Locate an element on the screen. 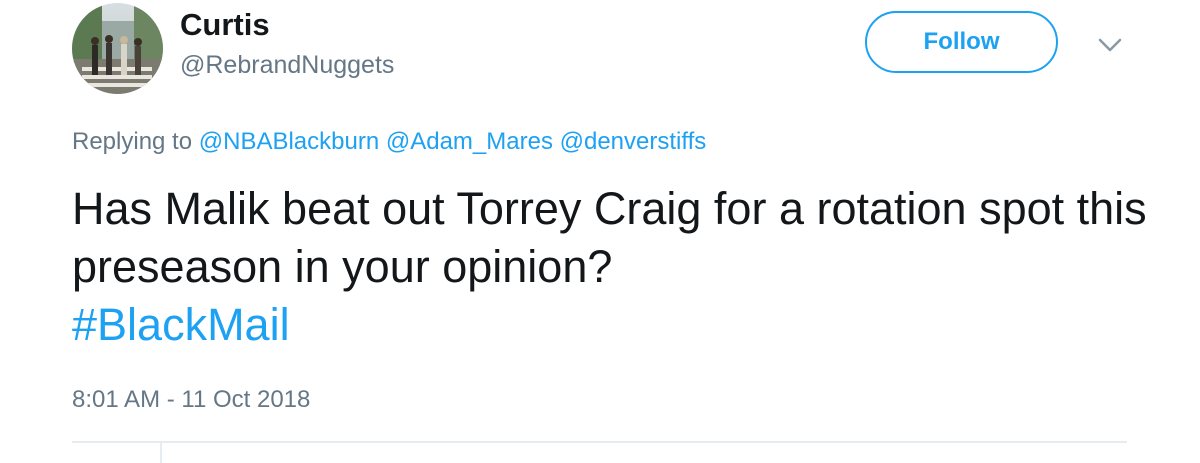 The height and width of the screenshot is (463, 1200). replying-to-label: Replying to is located at coordinates (132, 141).